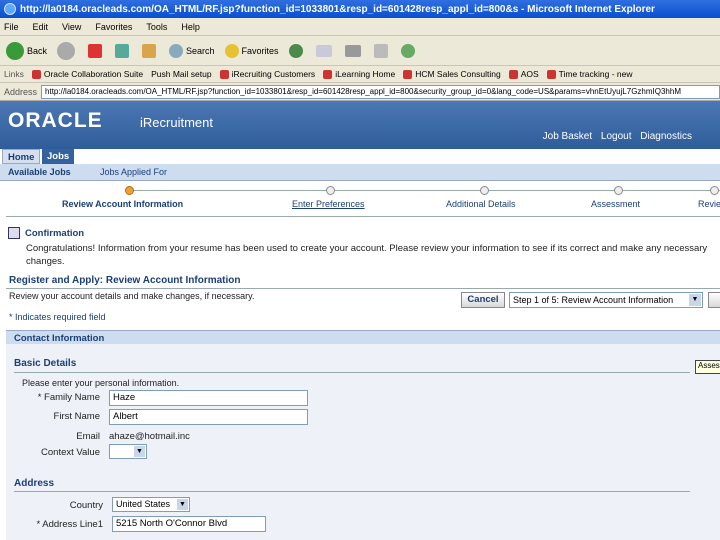 This screenshot has height=540, width=720. I want to click on tab-bar: Home Jobs, so click(360, 156).